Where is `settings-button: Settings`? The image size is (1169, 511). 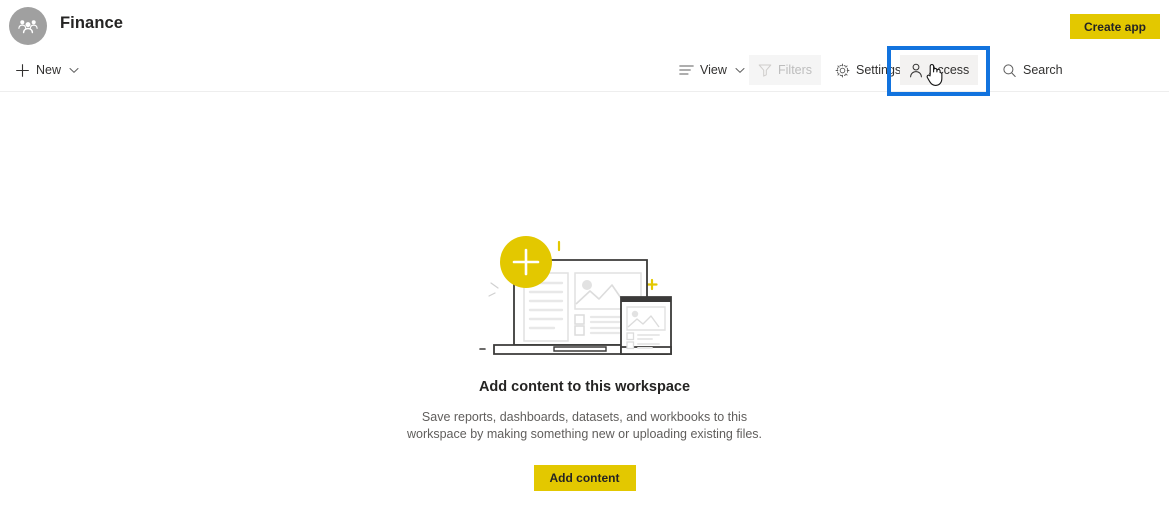
settings-button: Settings is located at coordinates (868, 70).